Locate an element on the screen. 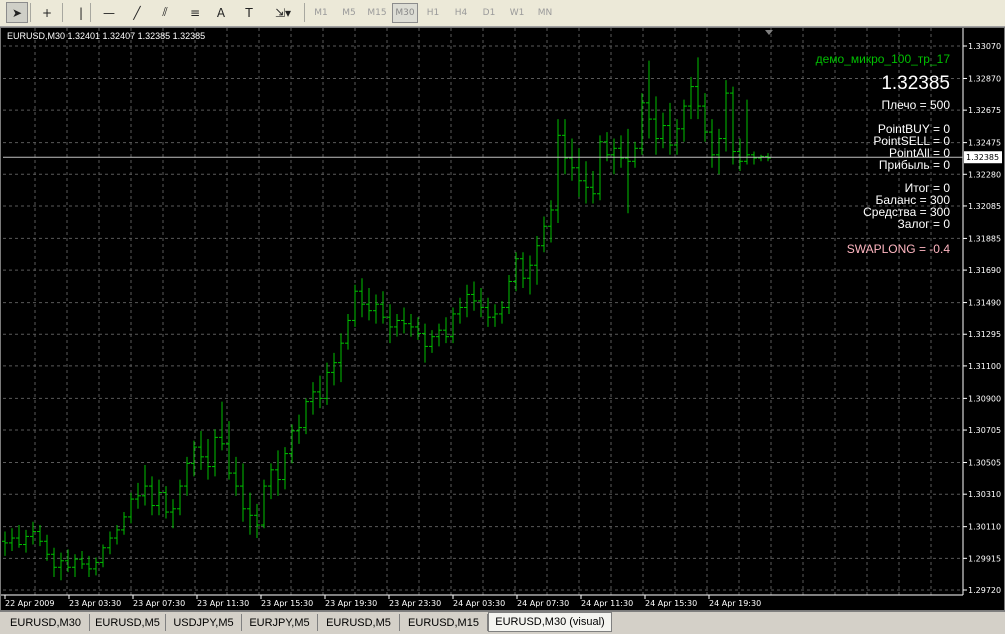  toolbar: ➤ + | — ╱ ⫽ ≡ A T ⇲▾ M1 M5 M15 M30 H1 H4 D1 W1 MN is located at coordinates (502, 13).